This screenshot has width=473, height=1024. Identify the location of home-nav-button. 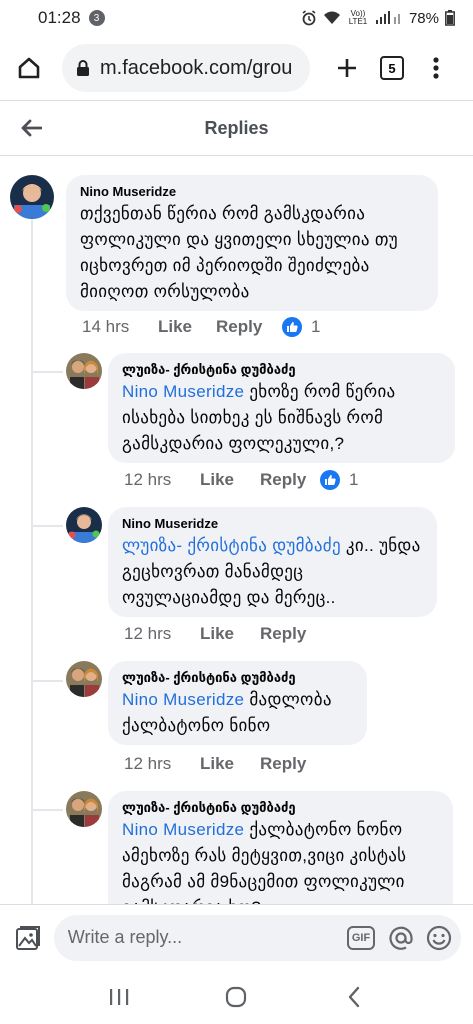
(236, 997).